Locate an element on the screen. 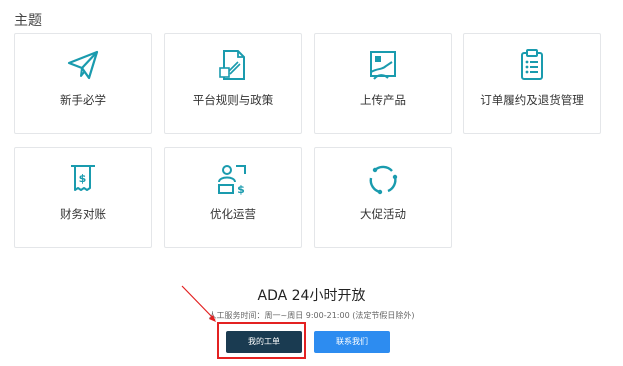 The image size is (623, 366). annotation-arrow-icon is located at coordinates (198, 303).